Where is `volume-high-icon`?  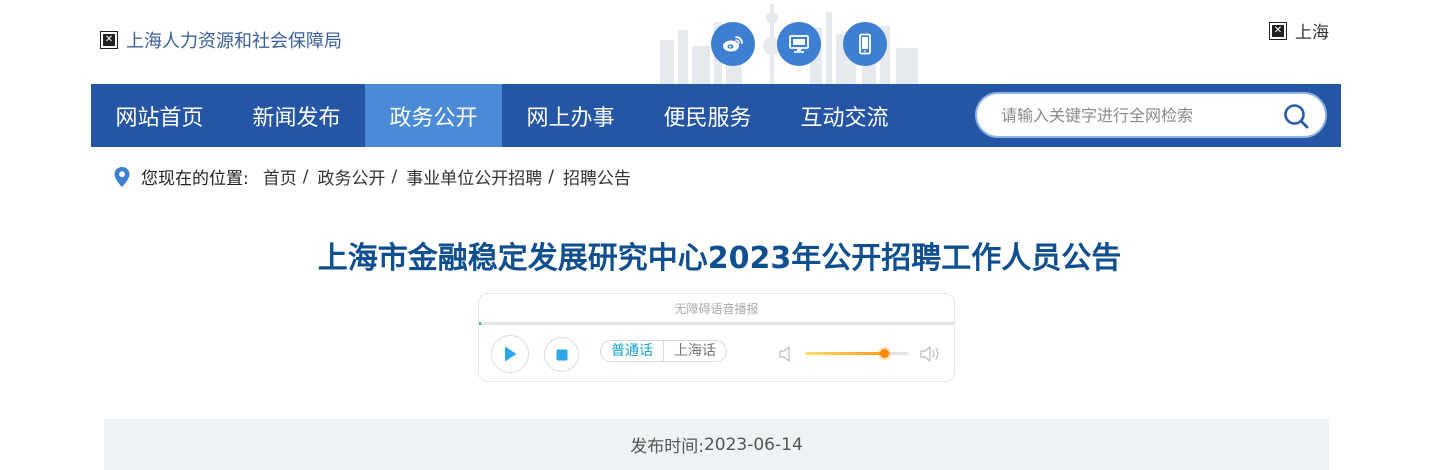
volume-high-icon is located at coordinates (930, 354).